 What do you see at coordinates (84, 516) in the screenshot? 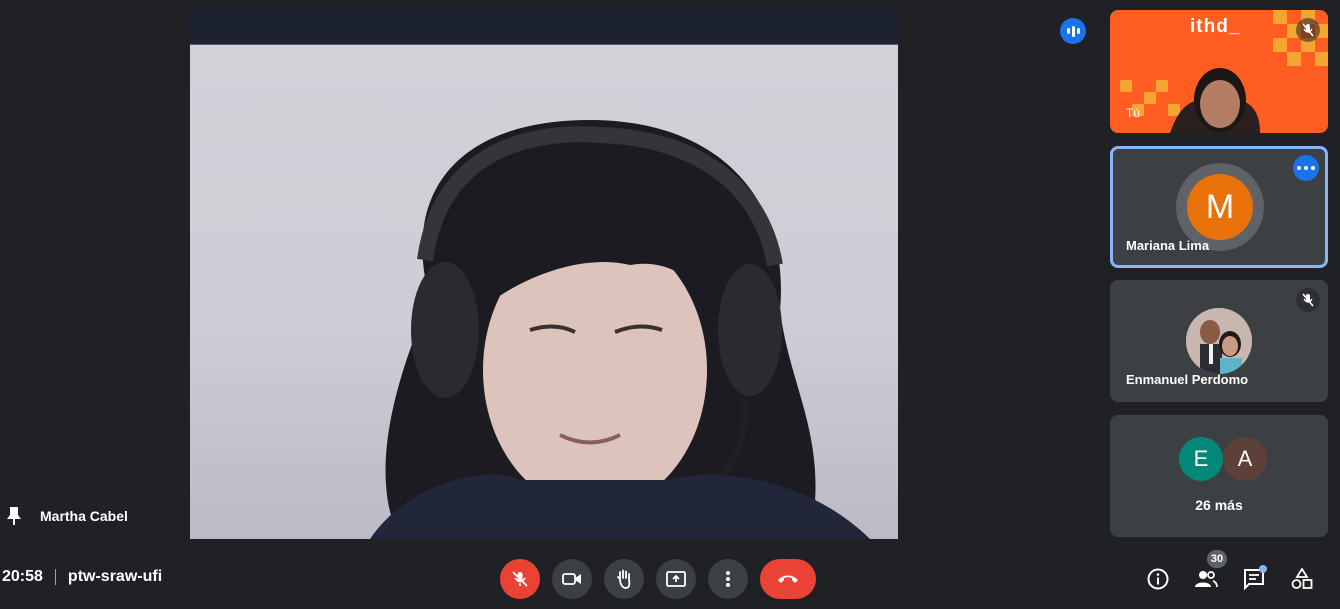
I see `main-participant-name: Martha Cabel` at bounding box center [84, 516].